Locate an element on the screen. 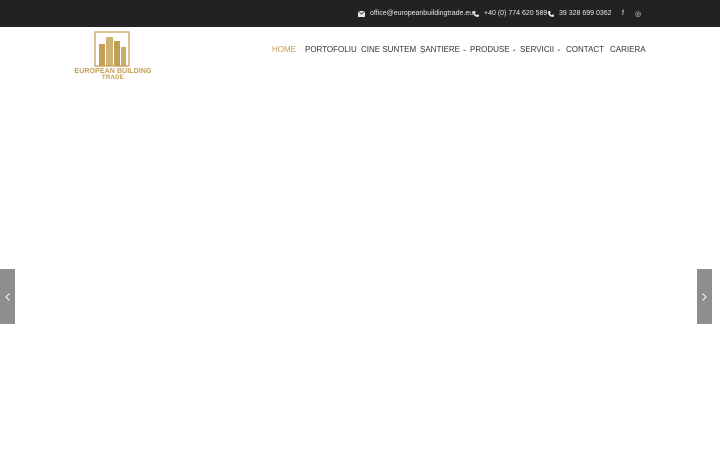  nav-portofoliu: PORTOFOLIU is located at coordinates (331, 49).